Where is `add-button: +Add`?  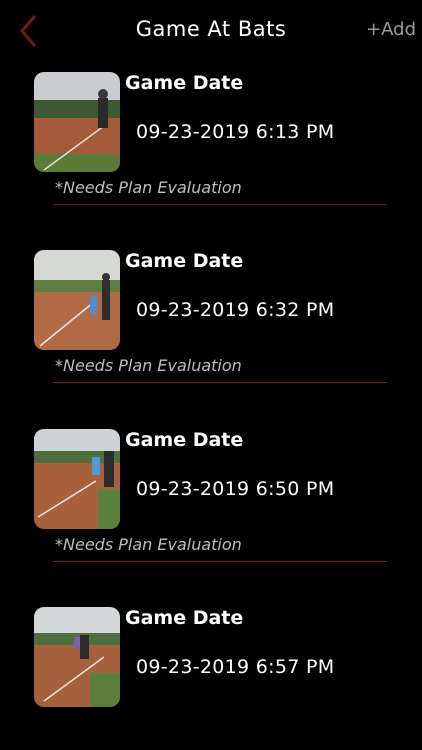 add-button: +Add is located at coordinates (391, 29).